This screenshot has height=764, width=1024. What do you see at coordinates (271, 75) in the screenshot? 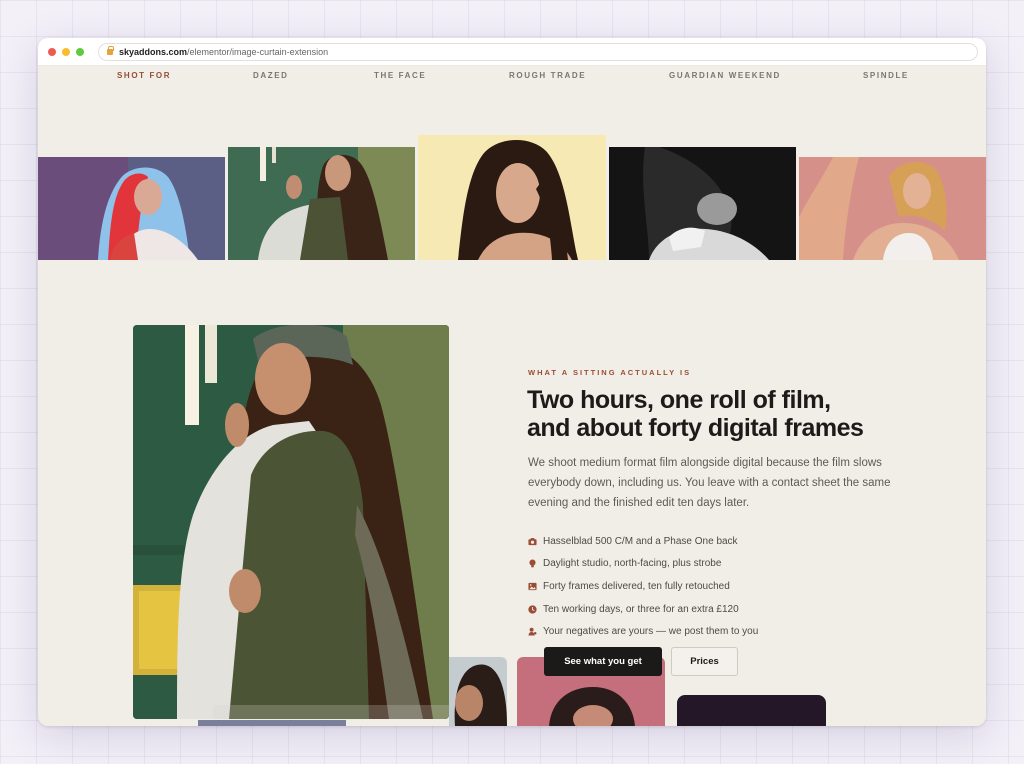
I see `publication-dazed: DAZED` at bounding box center [271, 75].